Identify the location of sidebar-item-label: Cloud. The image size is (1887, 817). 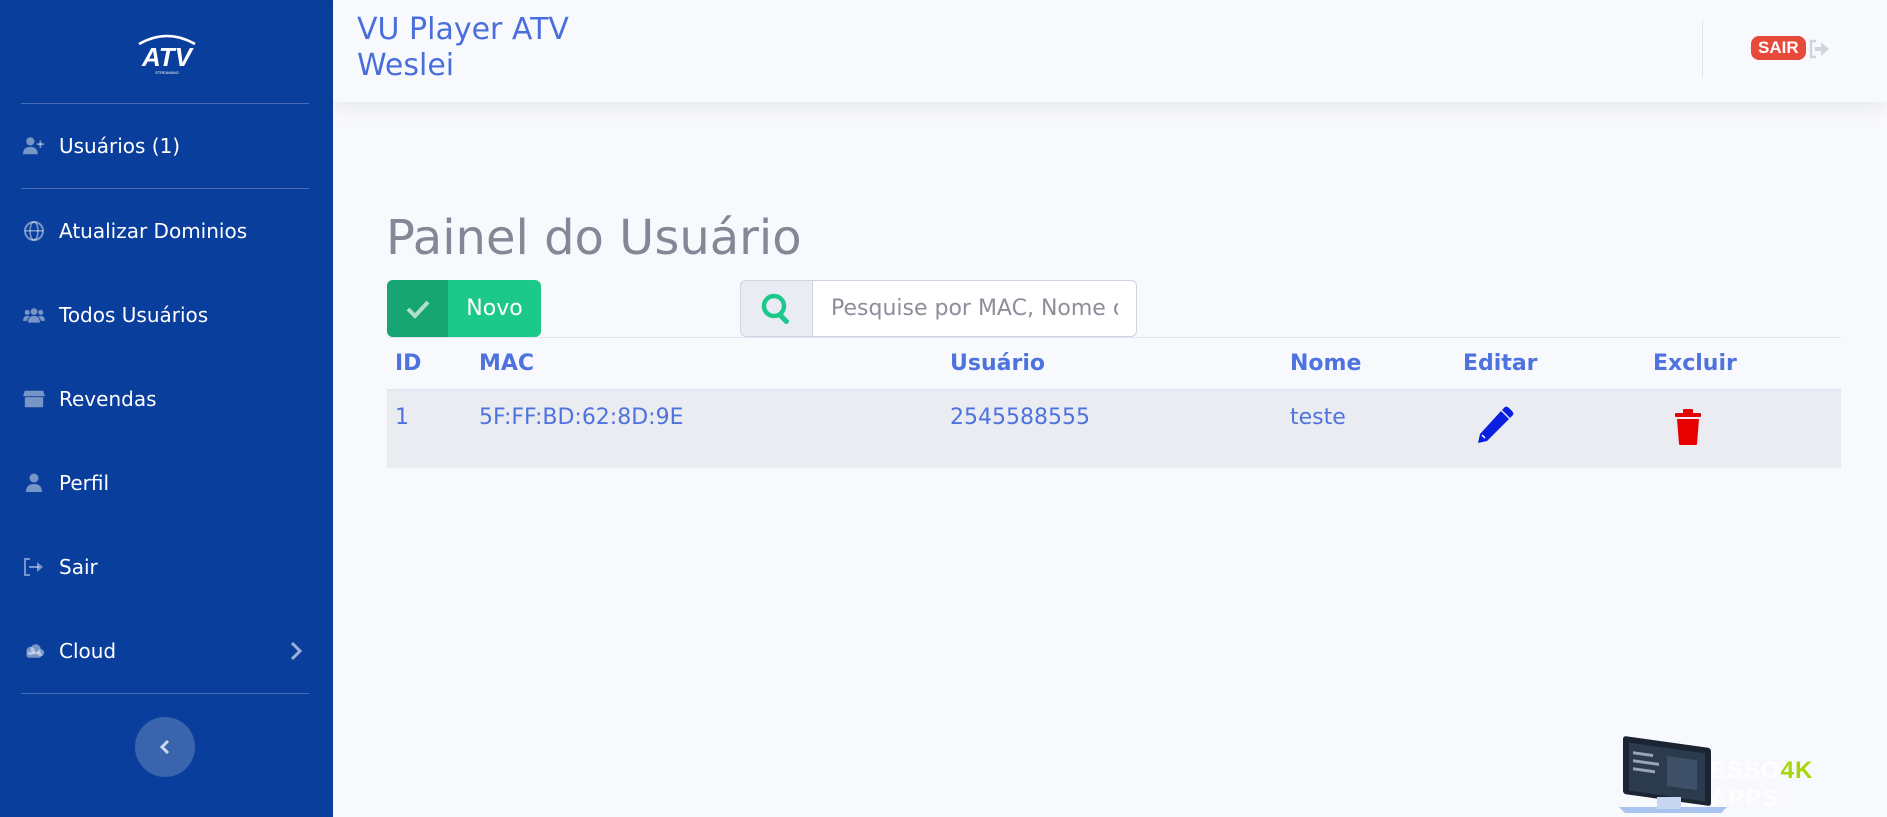
(88, 651).